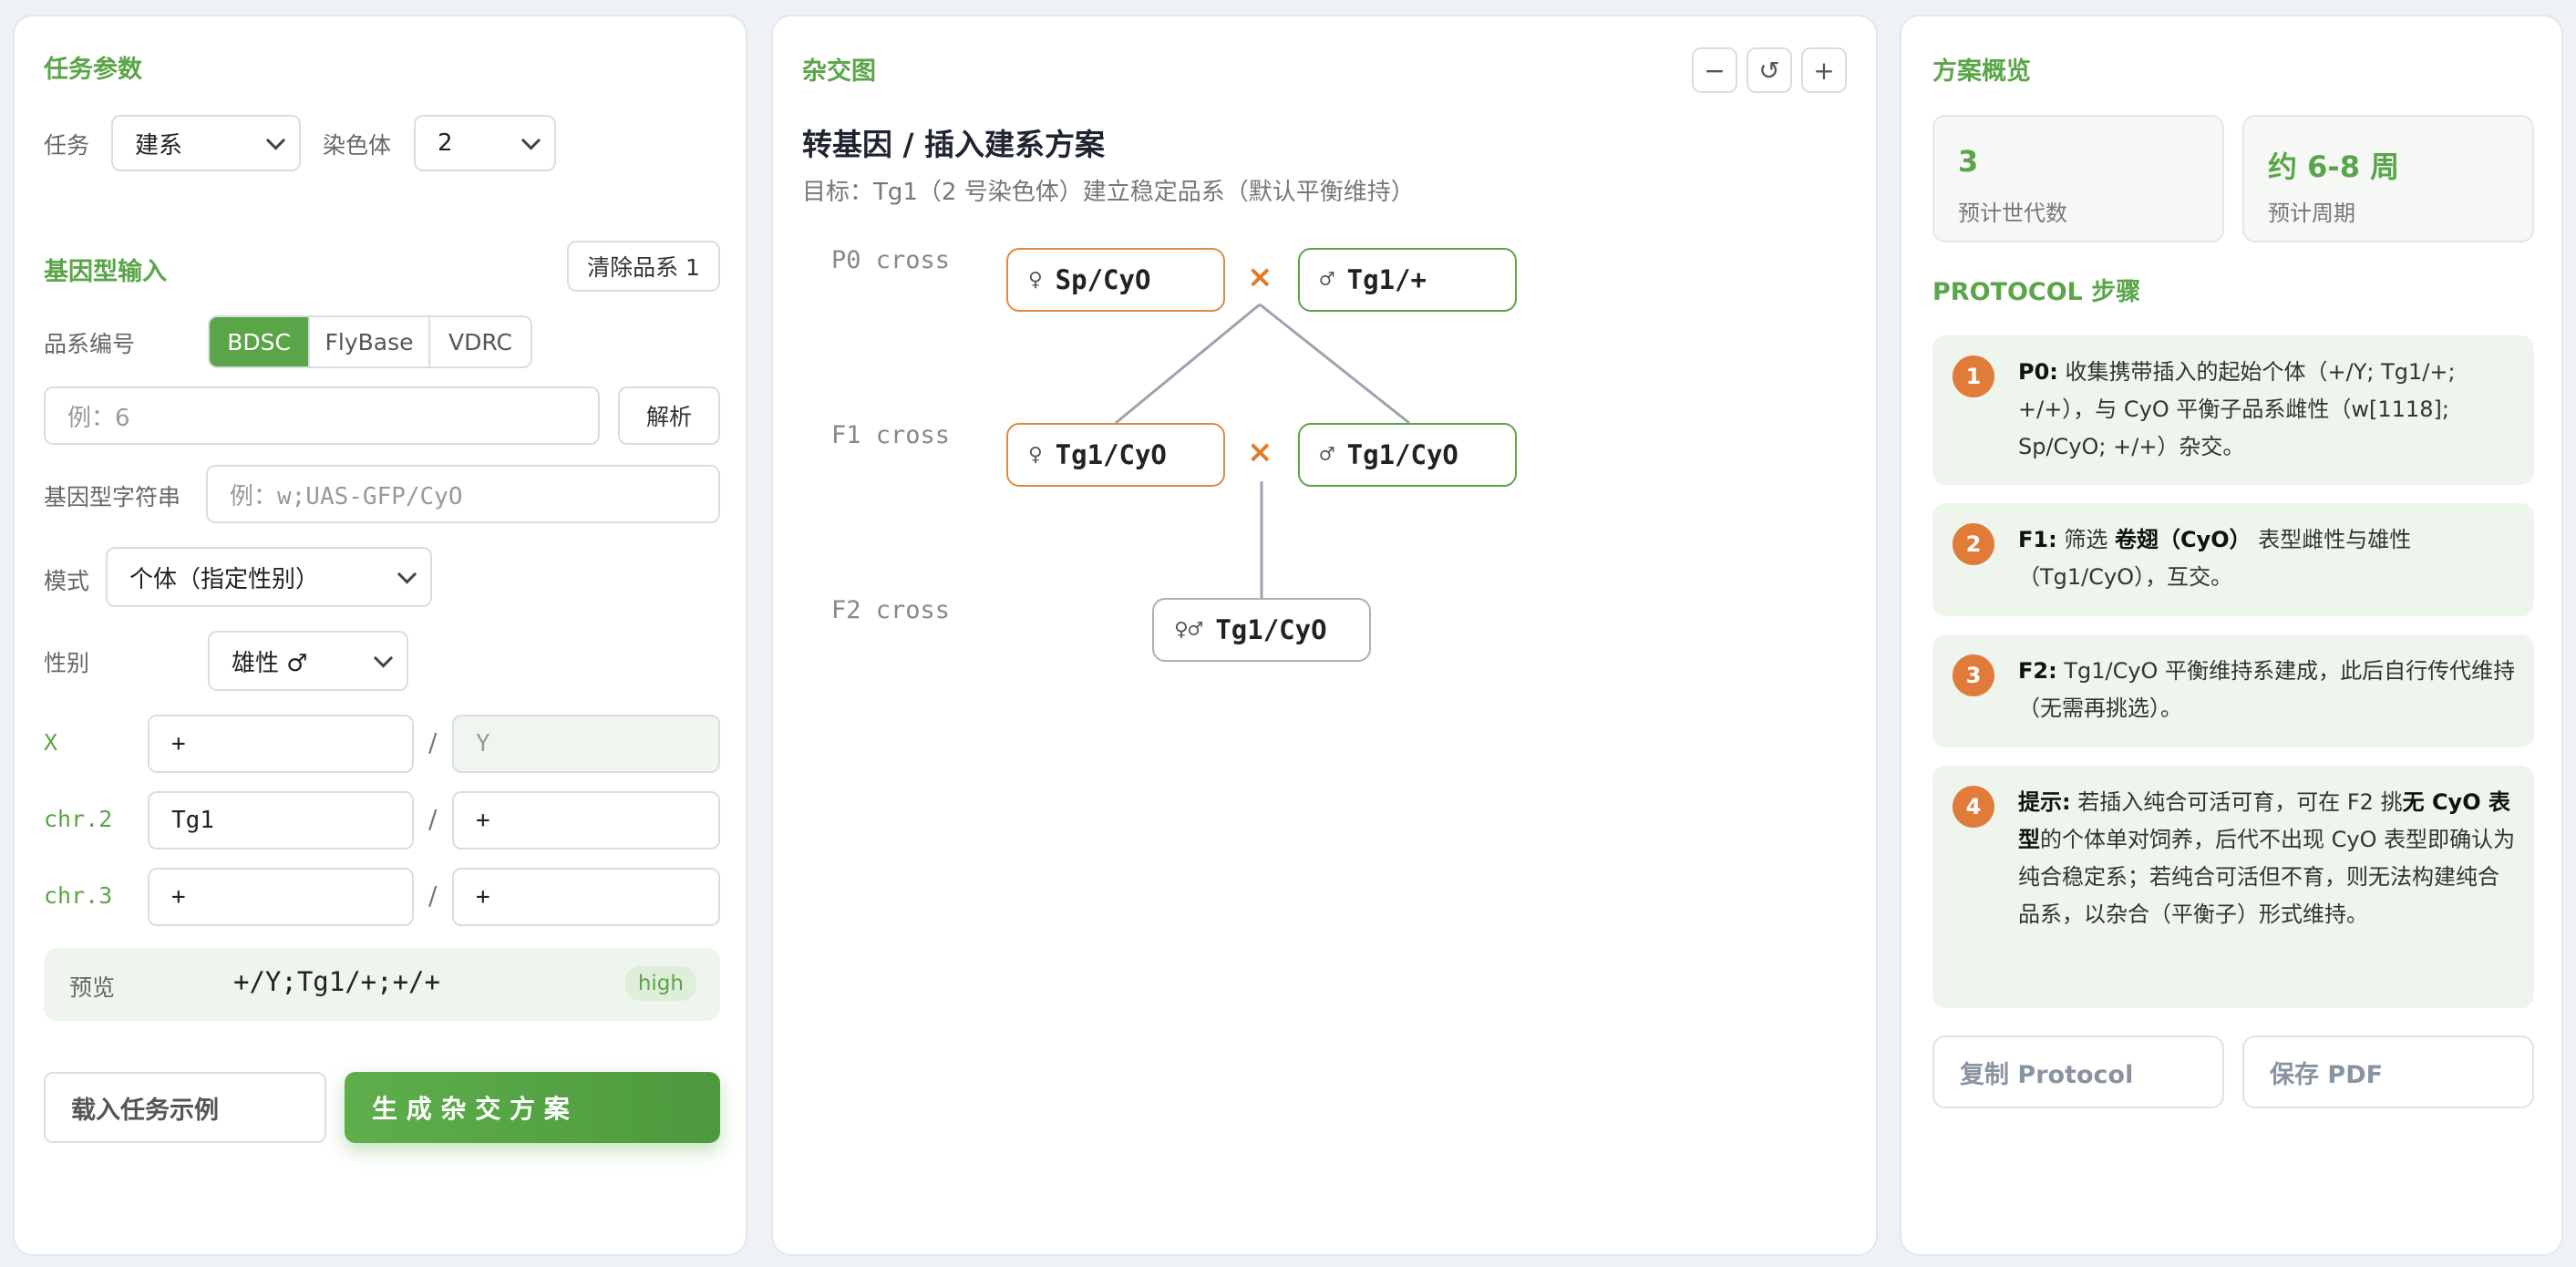 The image size is (2576, 1267). I want to click on step-text-pre: 筛选, so click(2089, 539).